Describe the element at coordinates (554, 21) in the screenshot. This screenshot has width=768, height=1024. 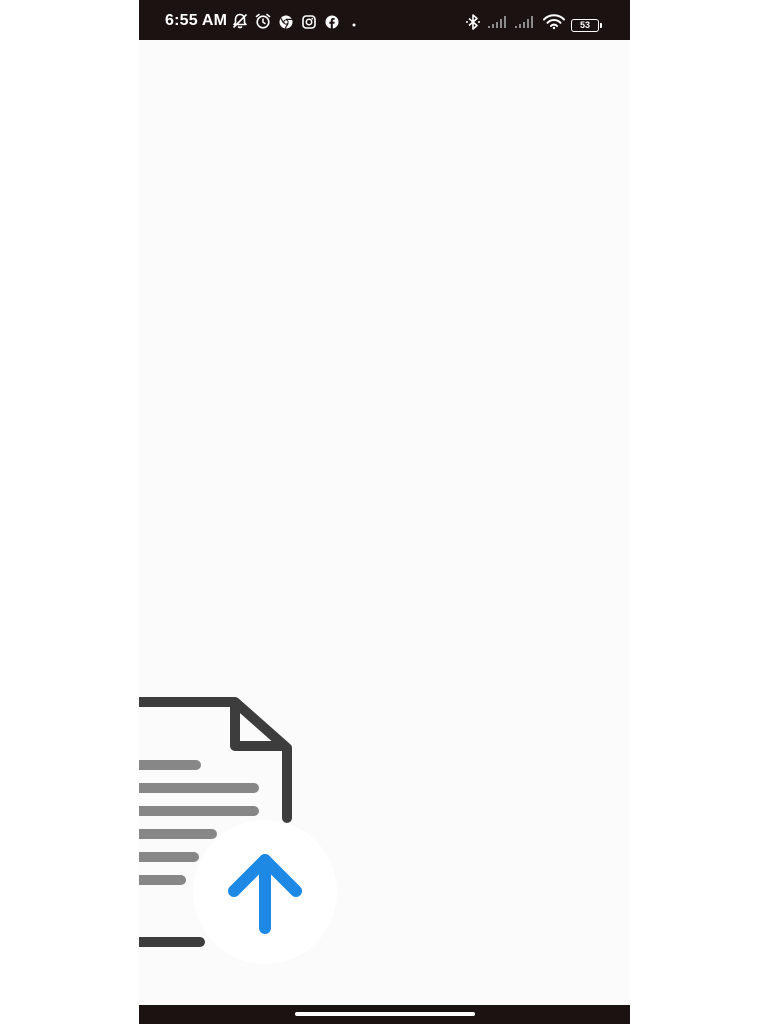
I see `wifi-icon` at that location.